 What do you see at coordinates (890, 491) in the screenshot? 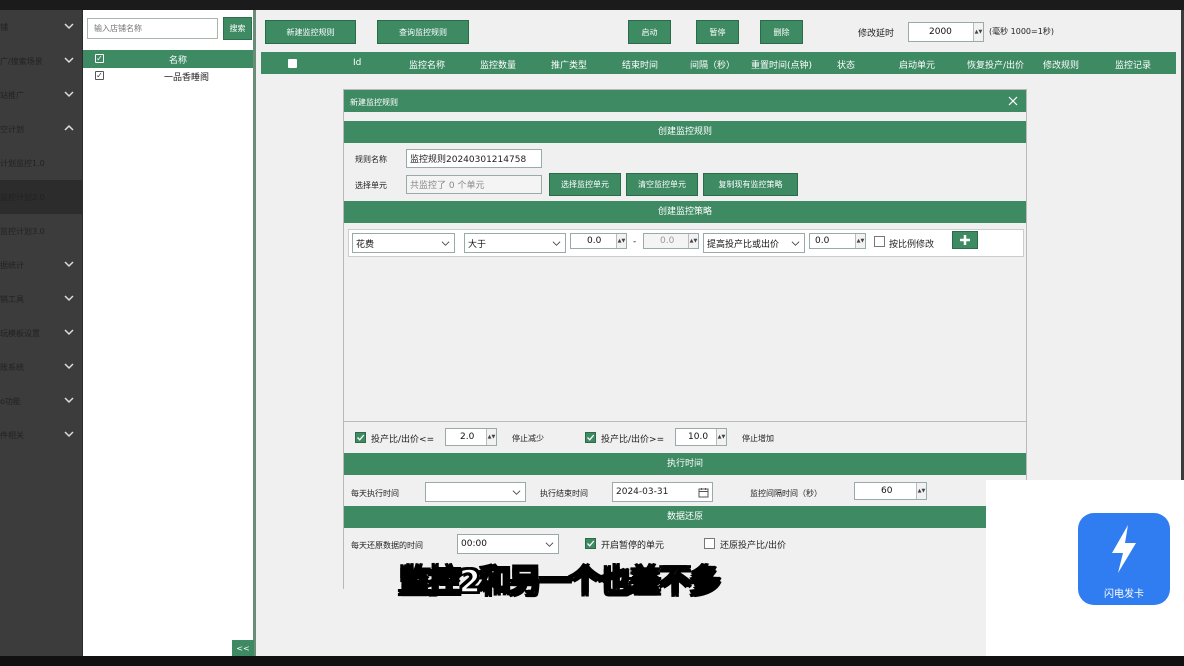
I see `interval-stepper: 60 ▲▼` at bounding box center [890, 491].